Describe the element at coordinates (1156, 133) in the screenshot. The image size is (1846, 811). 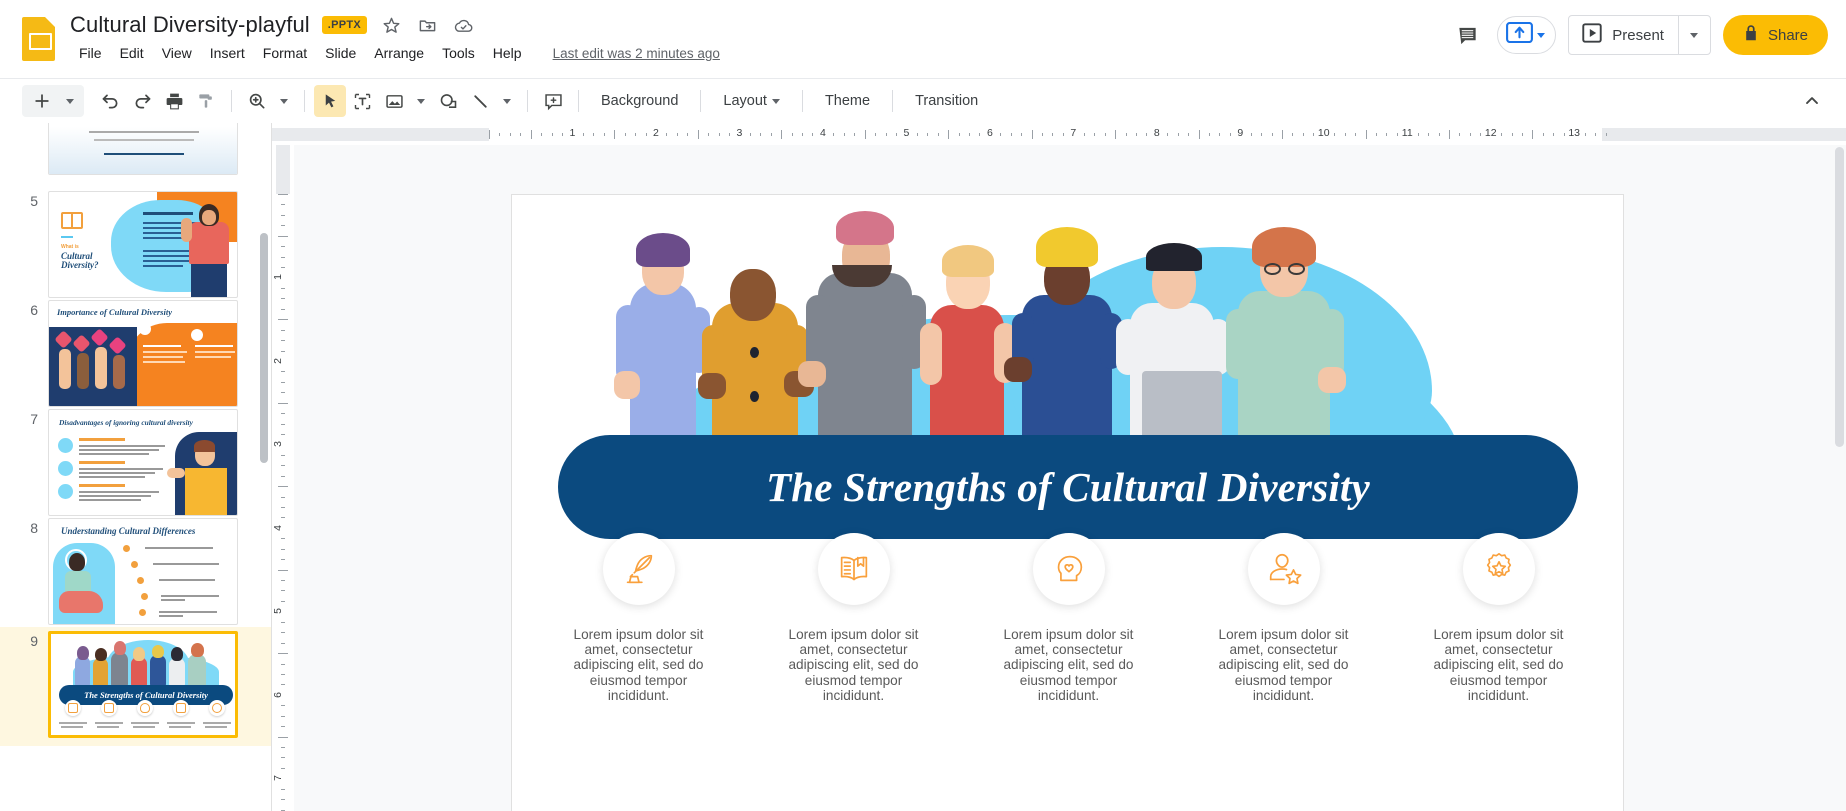
I see `ruler-tick-label: 8` at that location.